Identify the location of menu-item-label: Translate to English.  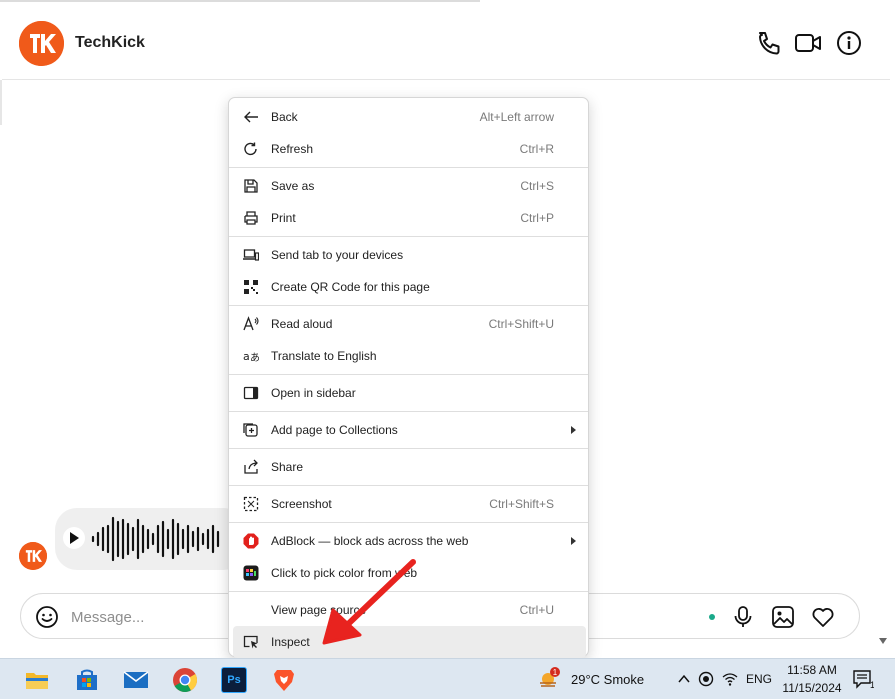
(324, 356).